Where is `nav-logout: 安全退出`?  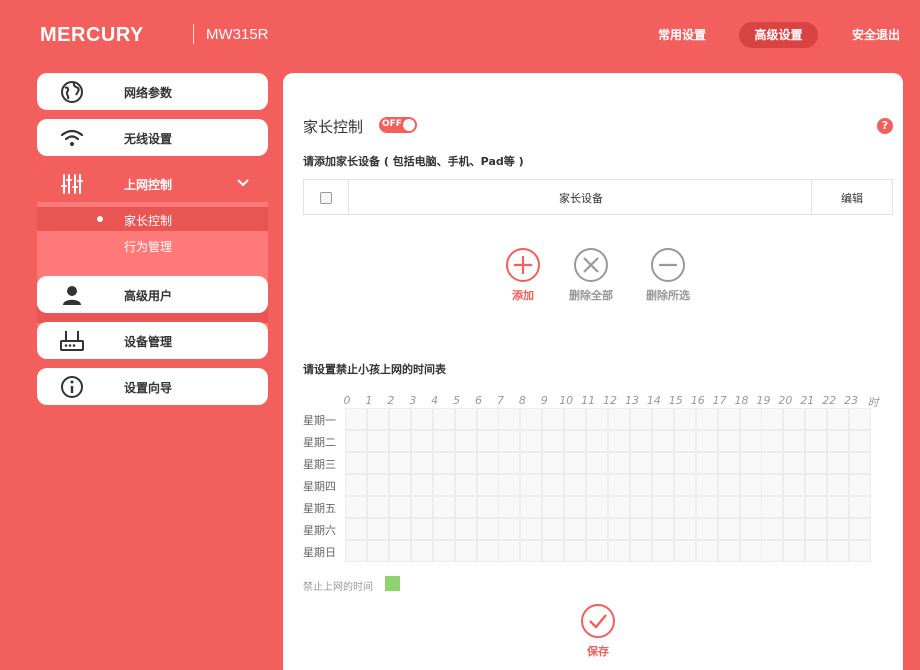
nav-logout: 安全退出 is located at coordinates (876, 35).